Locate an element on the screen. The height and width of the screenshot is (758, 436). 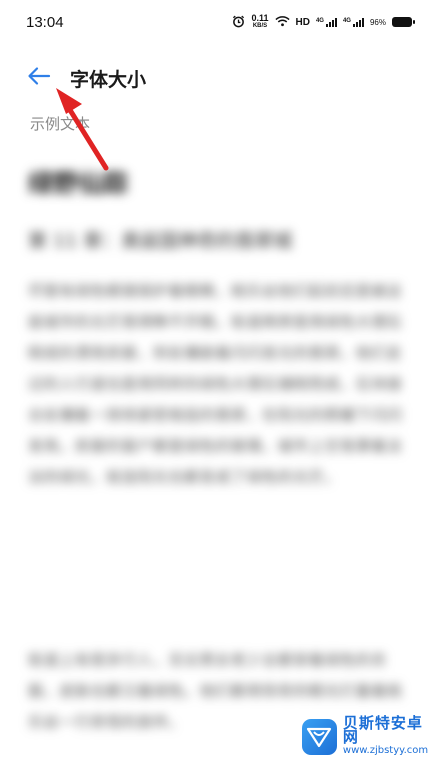
battery-icon is located at coordinates (403, 22).